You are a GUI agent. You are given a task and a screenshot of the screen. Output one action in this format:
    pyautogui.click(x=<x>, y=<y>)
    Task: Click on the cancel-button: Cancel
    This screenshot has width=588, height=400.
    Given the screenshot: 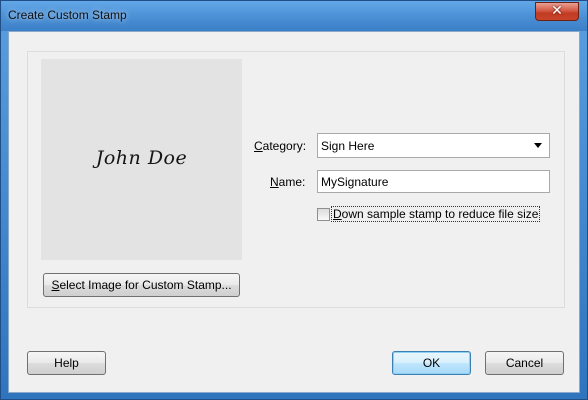 What is the action you would take?
    pyautogui.click(x=524, y=363)
    